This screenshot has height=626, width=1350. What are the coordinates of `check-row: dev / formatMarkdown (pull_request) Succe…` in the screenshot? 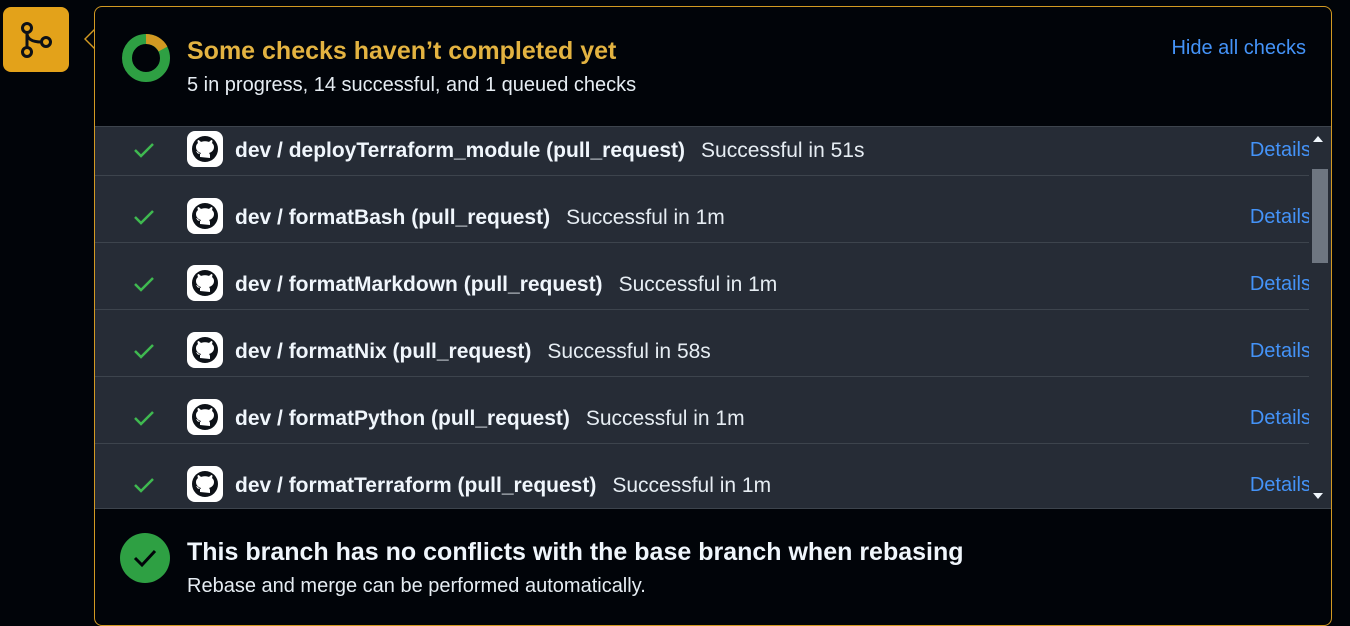 It's located at (703, 276).